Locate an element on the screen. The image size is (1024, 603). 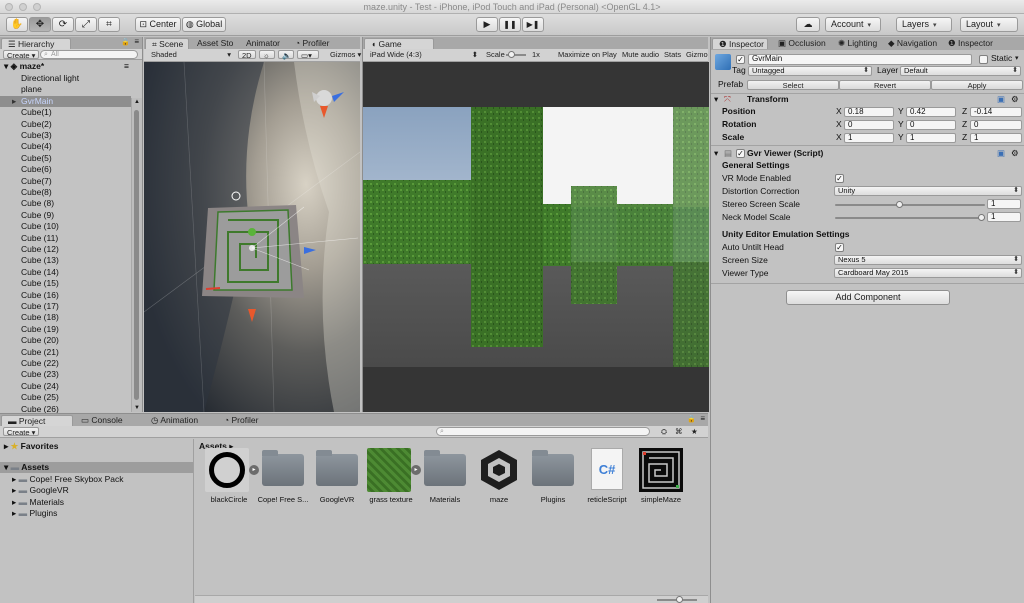
static-checkbox is located at coordinates (983, 59).